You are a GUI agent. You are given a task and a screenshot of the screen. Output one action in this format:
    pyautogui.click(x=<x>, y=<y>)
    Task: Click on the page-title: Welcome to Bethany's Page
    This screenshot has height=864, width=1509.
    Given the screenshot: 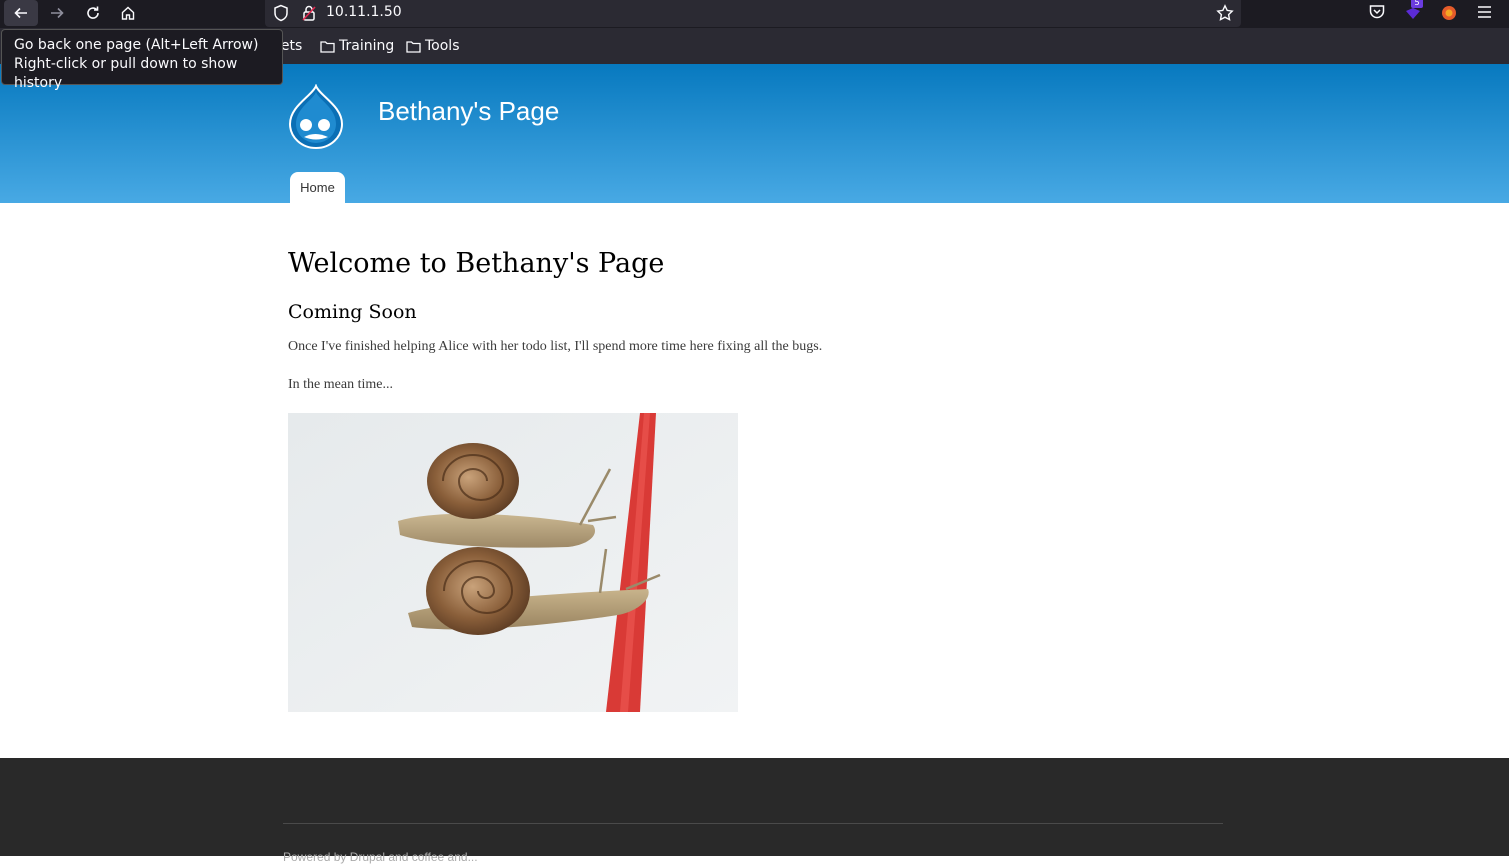 What is the action you would take?
    pyautogui.click(x=476, y=263)
    